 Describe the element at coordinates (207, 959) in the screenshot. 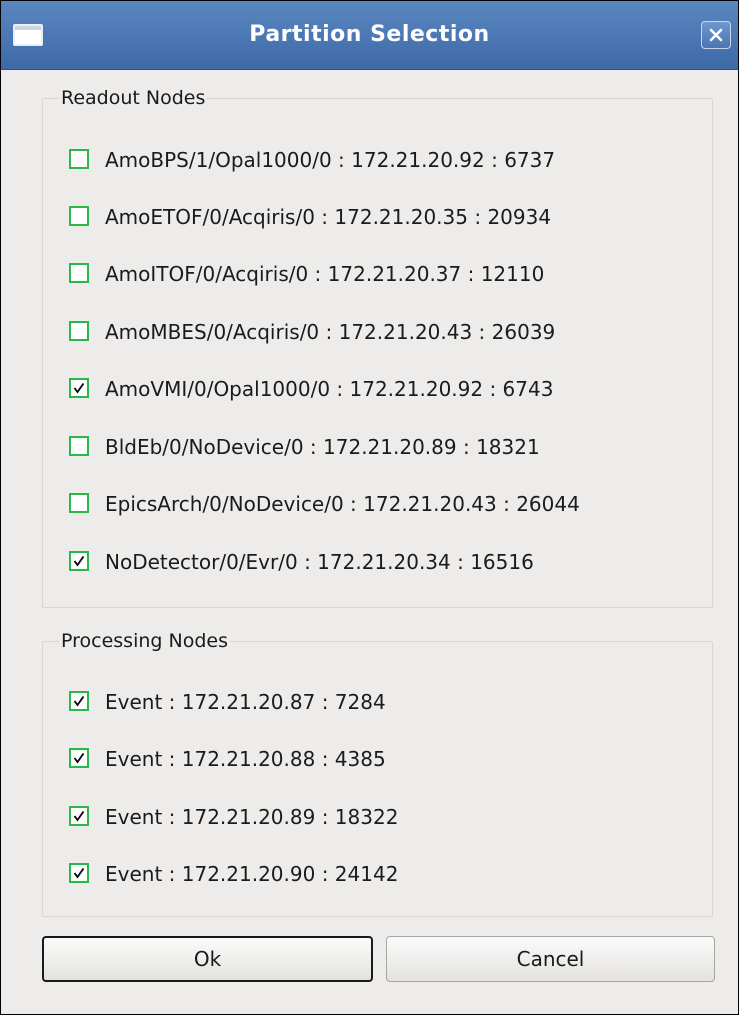

I see `ok-button: Ok` at that location.